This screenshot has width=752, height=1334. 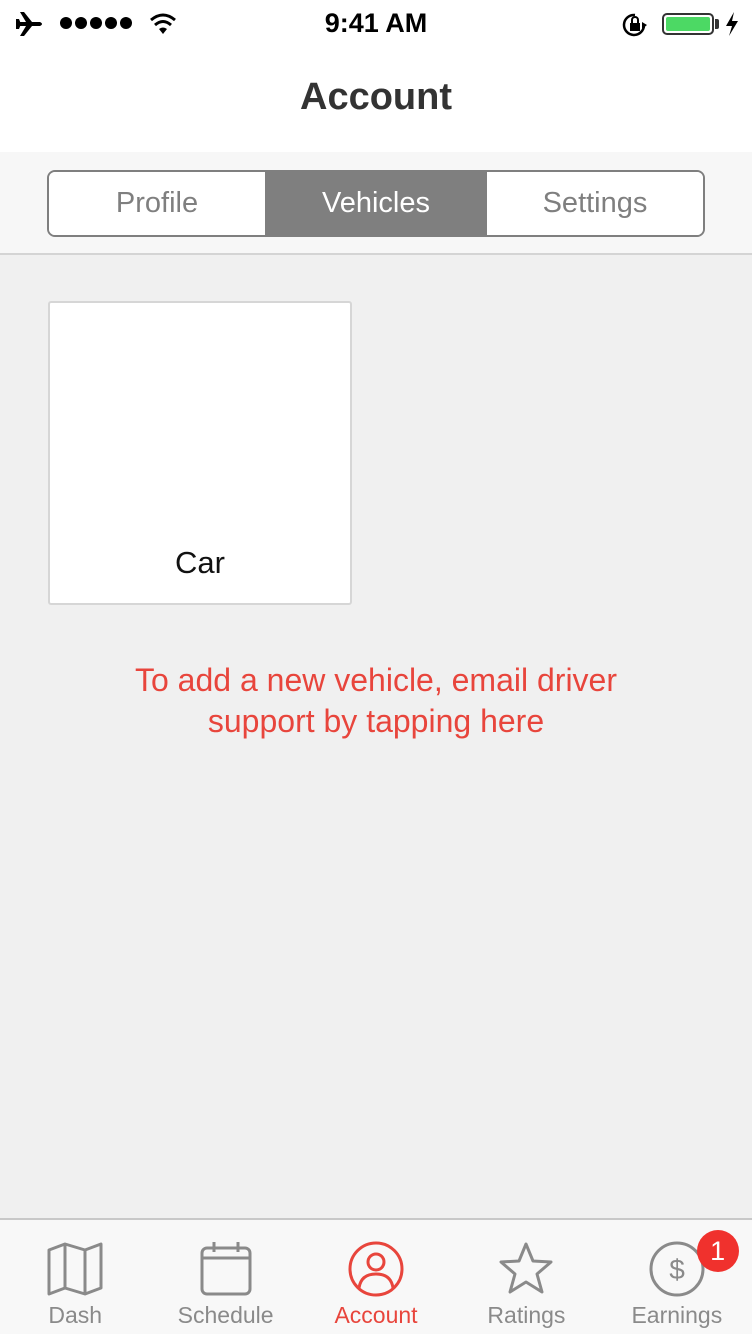 I want to click on tab-label: Earnings, so click(x=677, y=1315).